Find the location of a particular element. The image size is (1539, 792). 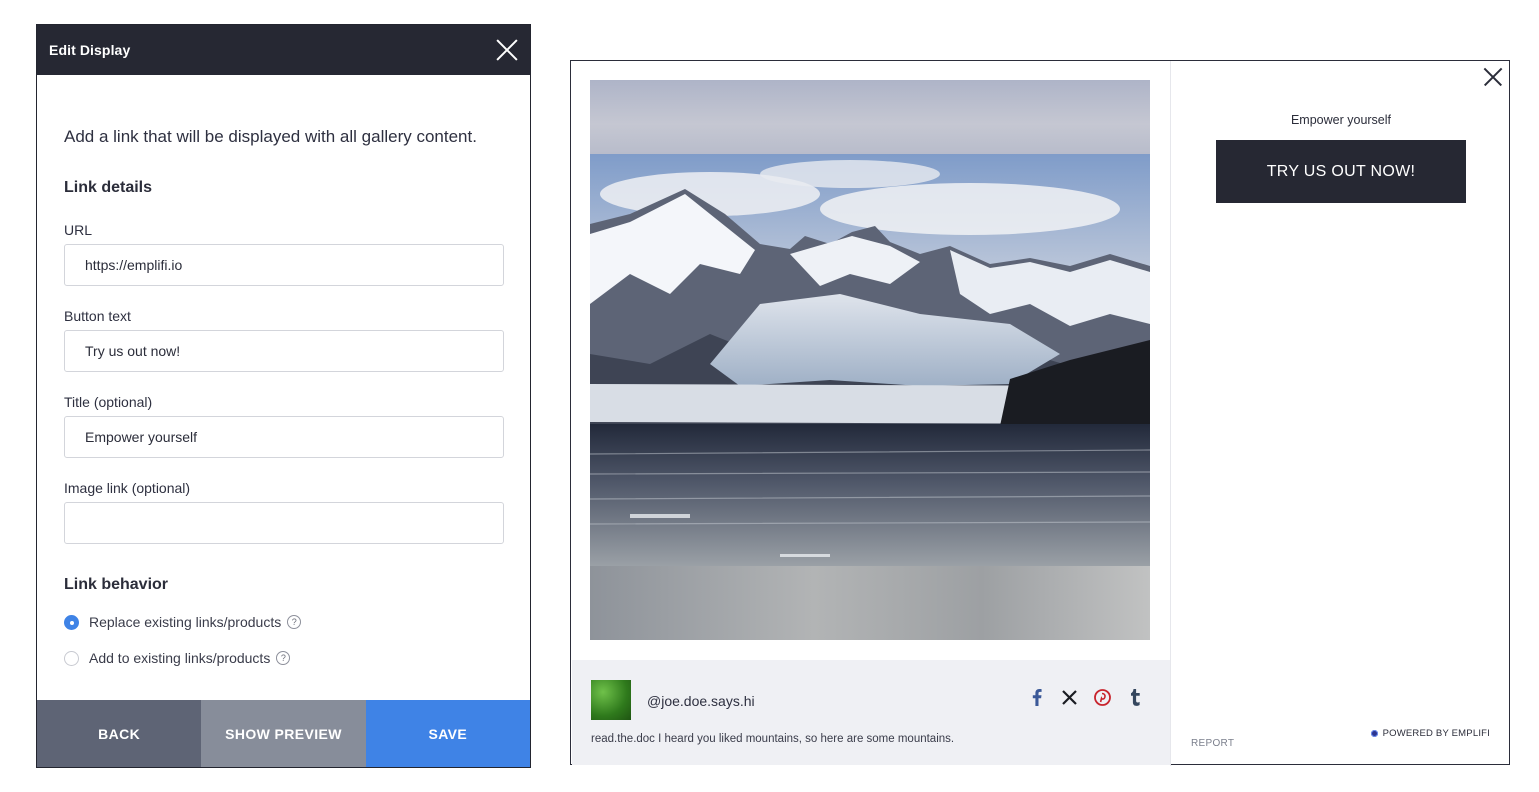

radio-add is located at coordinates (71, 658).